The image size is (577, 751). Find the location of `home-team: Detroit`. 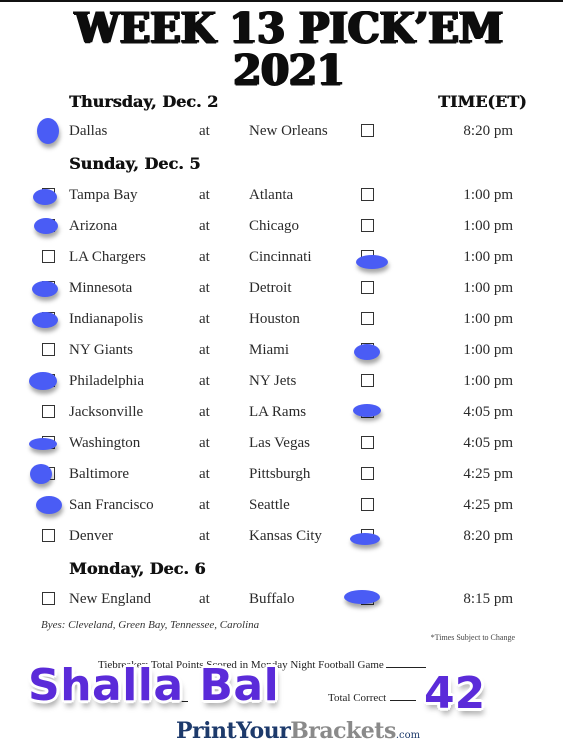

home-team: Detroit is located at coordinates (270, 288).